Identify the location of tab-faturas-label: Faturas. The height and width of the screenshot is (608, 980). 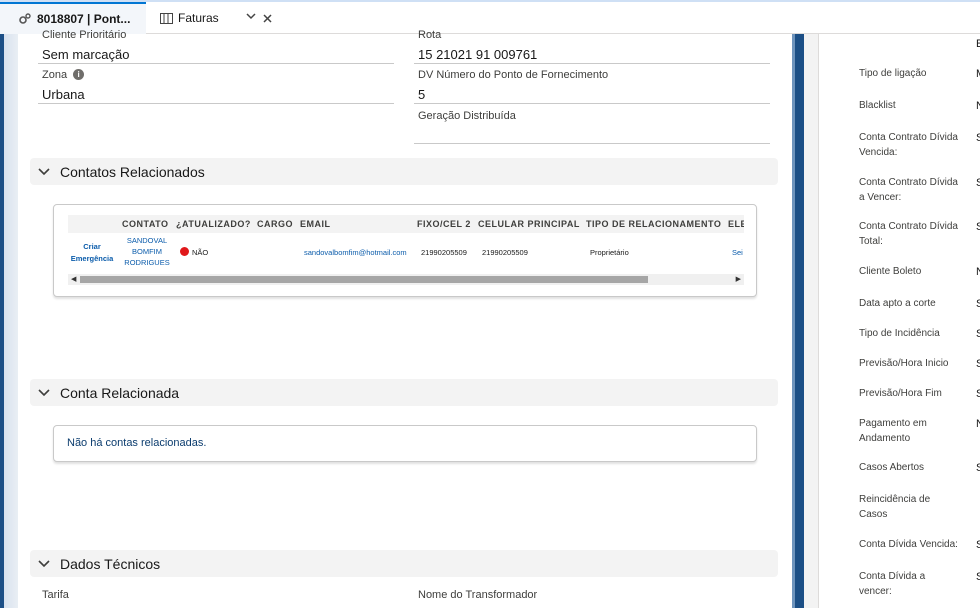
(198, 18).